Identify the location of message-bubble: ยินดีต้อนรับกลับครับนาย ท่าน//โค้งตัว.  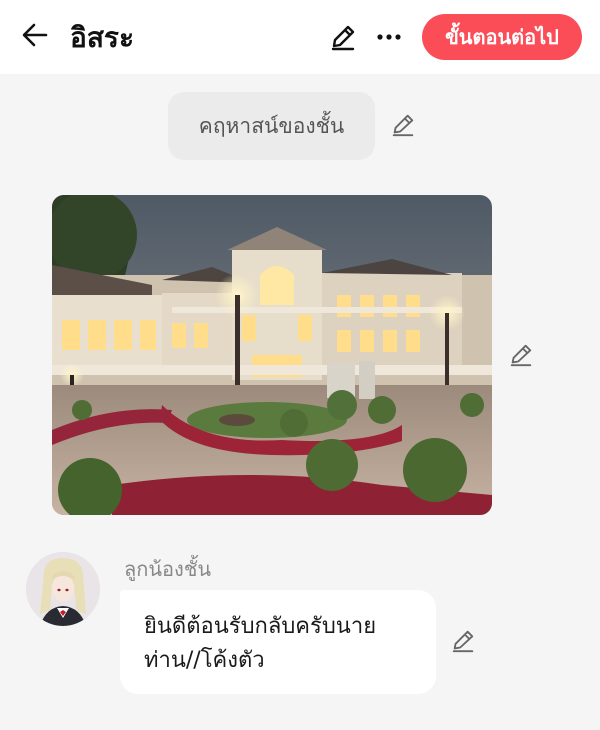
(278, 642).